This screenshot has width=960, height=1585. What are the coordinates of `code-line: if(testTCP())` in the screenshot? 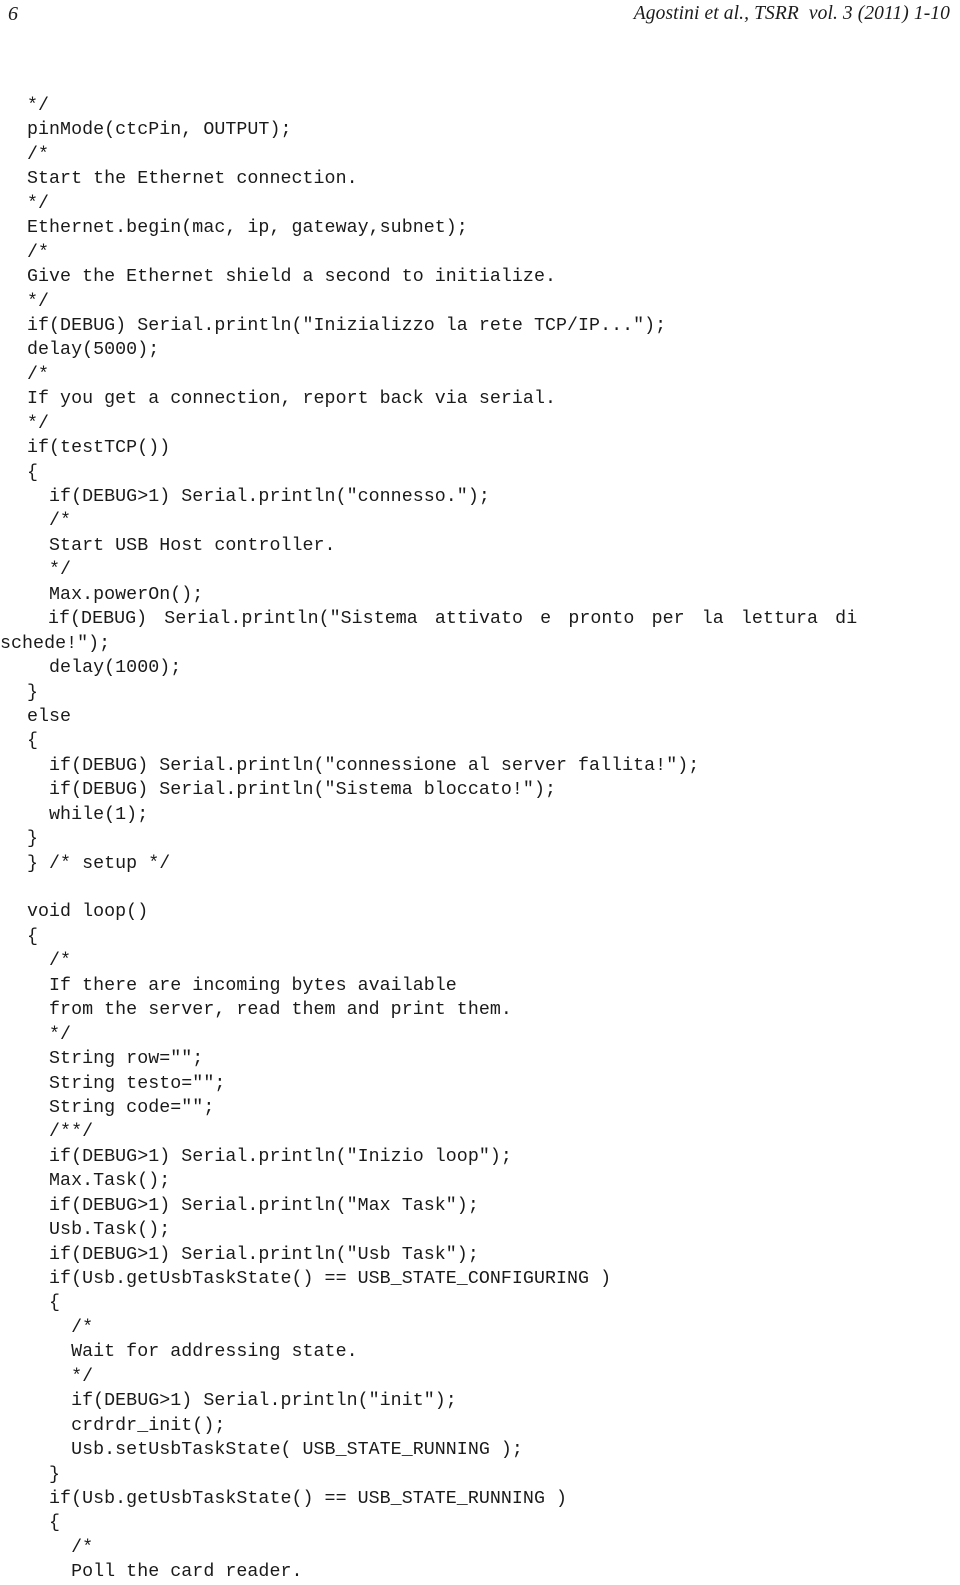 It's located at (99, 448).